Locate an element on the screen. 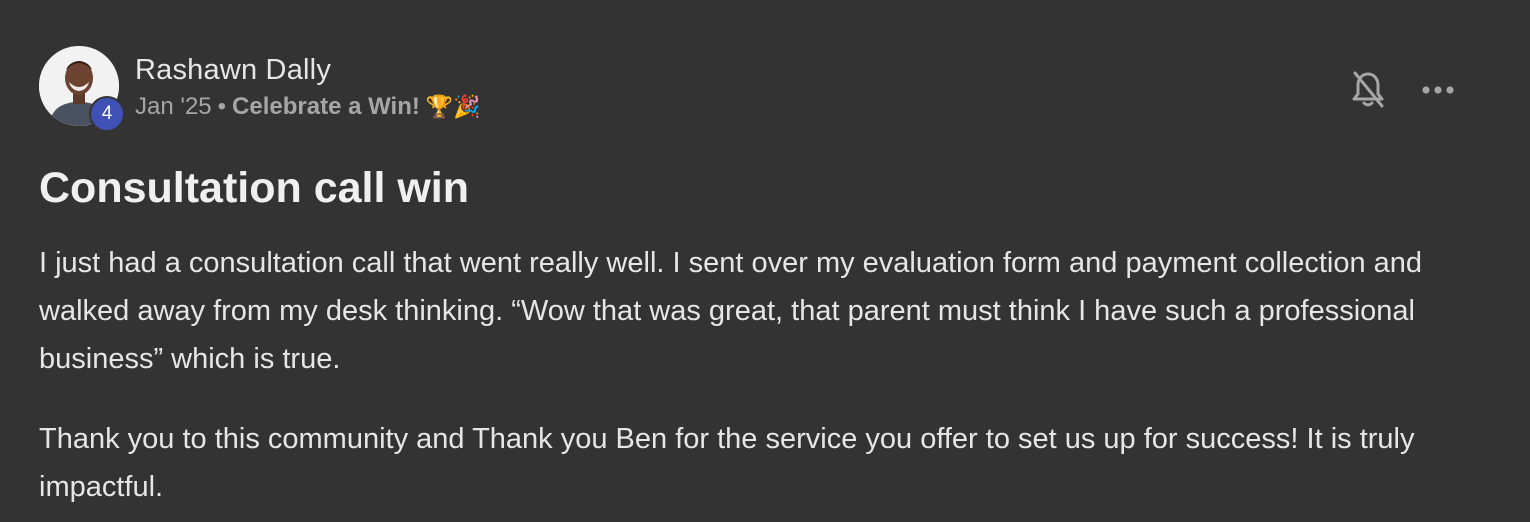 This screenshot has width=1530, height=522. post-meta: Jan '25 • Celebrate a Win! 🏆🎉 is located at coordinates (308, 107).